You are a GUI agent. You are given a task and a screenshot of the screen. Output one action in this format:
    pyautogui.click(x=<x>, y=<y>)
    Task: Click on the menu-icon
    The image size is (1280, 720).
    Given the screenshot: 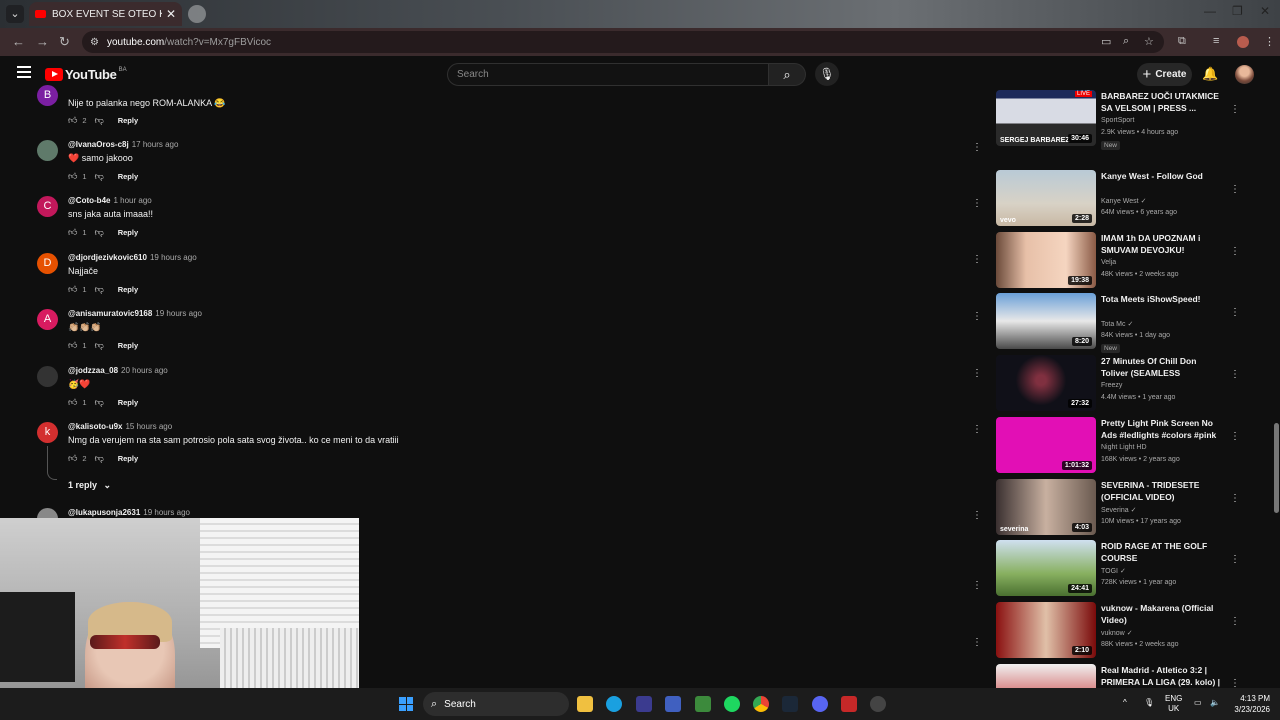 What is the action you would take?
    pyautogui.click(x=24, y=73)
    